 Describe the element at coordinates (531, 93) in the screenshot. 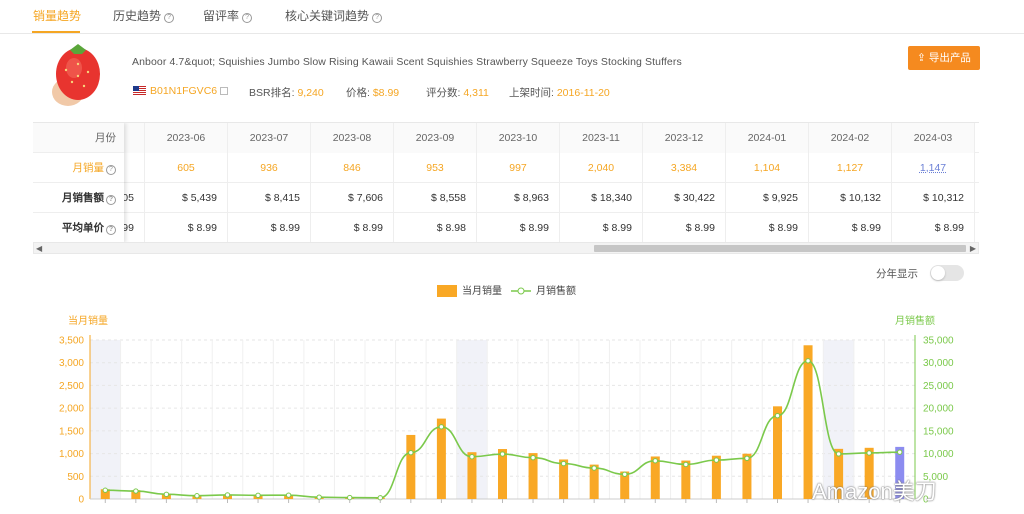

I see `listed-label: 上架时间:` at that location.